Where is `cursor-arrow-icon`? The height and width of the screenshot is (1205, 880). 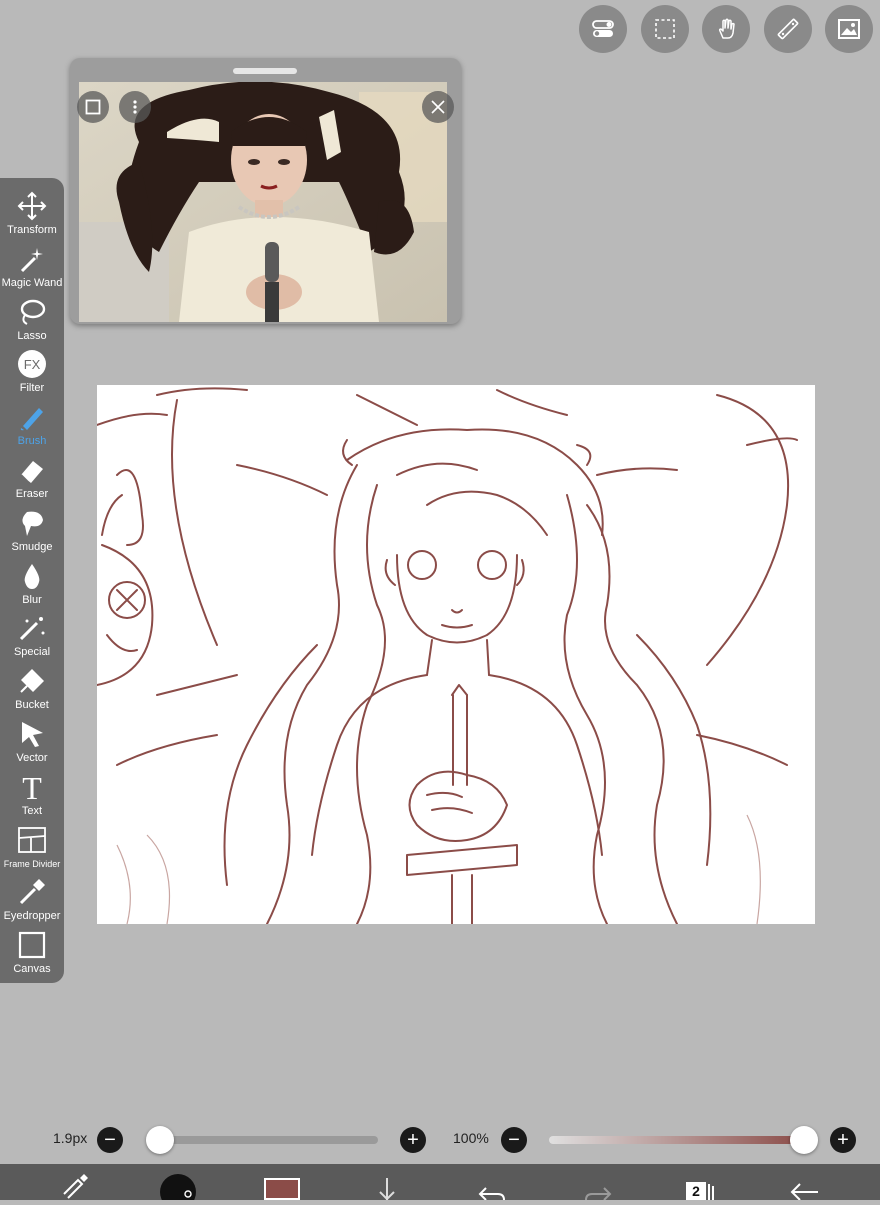 cursor-arrow-icon is located at coordinates (32, 734).